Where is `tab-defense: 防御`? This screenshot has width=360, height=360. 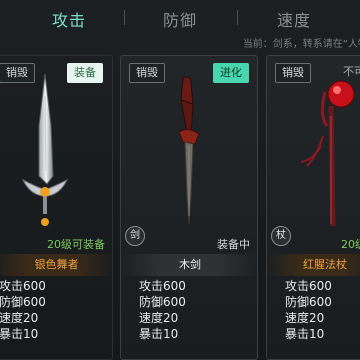
tab-defense: 防御 is located at coordinates (180, 19).